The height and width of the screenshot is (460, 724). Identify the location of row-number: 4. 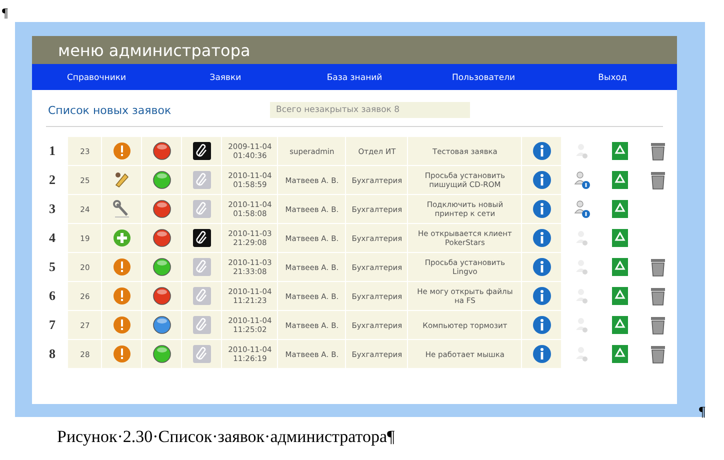
(52, 238).